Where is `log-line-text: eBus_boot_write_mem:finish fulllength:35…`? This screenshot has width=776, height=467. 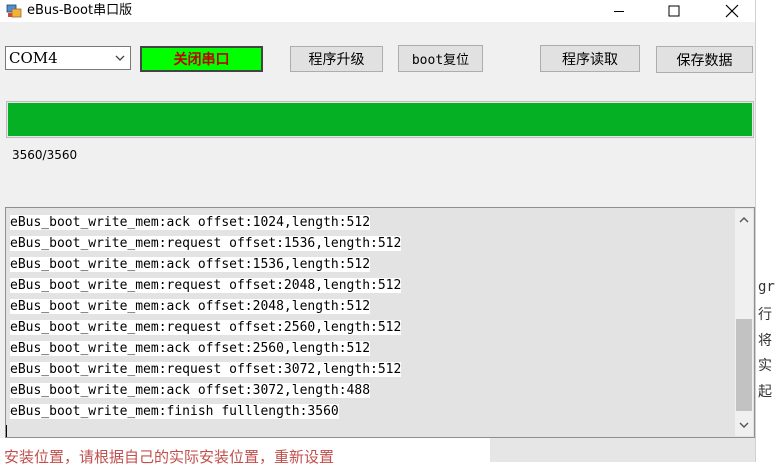
log-line-text: eBus_boot_write_mem:finish fulllength:35… is located at coordinates (174, 411).